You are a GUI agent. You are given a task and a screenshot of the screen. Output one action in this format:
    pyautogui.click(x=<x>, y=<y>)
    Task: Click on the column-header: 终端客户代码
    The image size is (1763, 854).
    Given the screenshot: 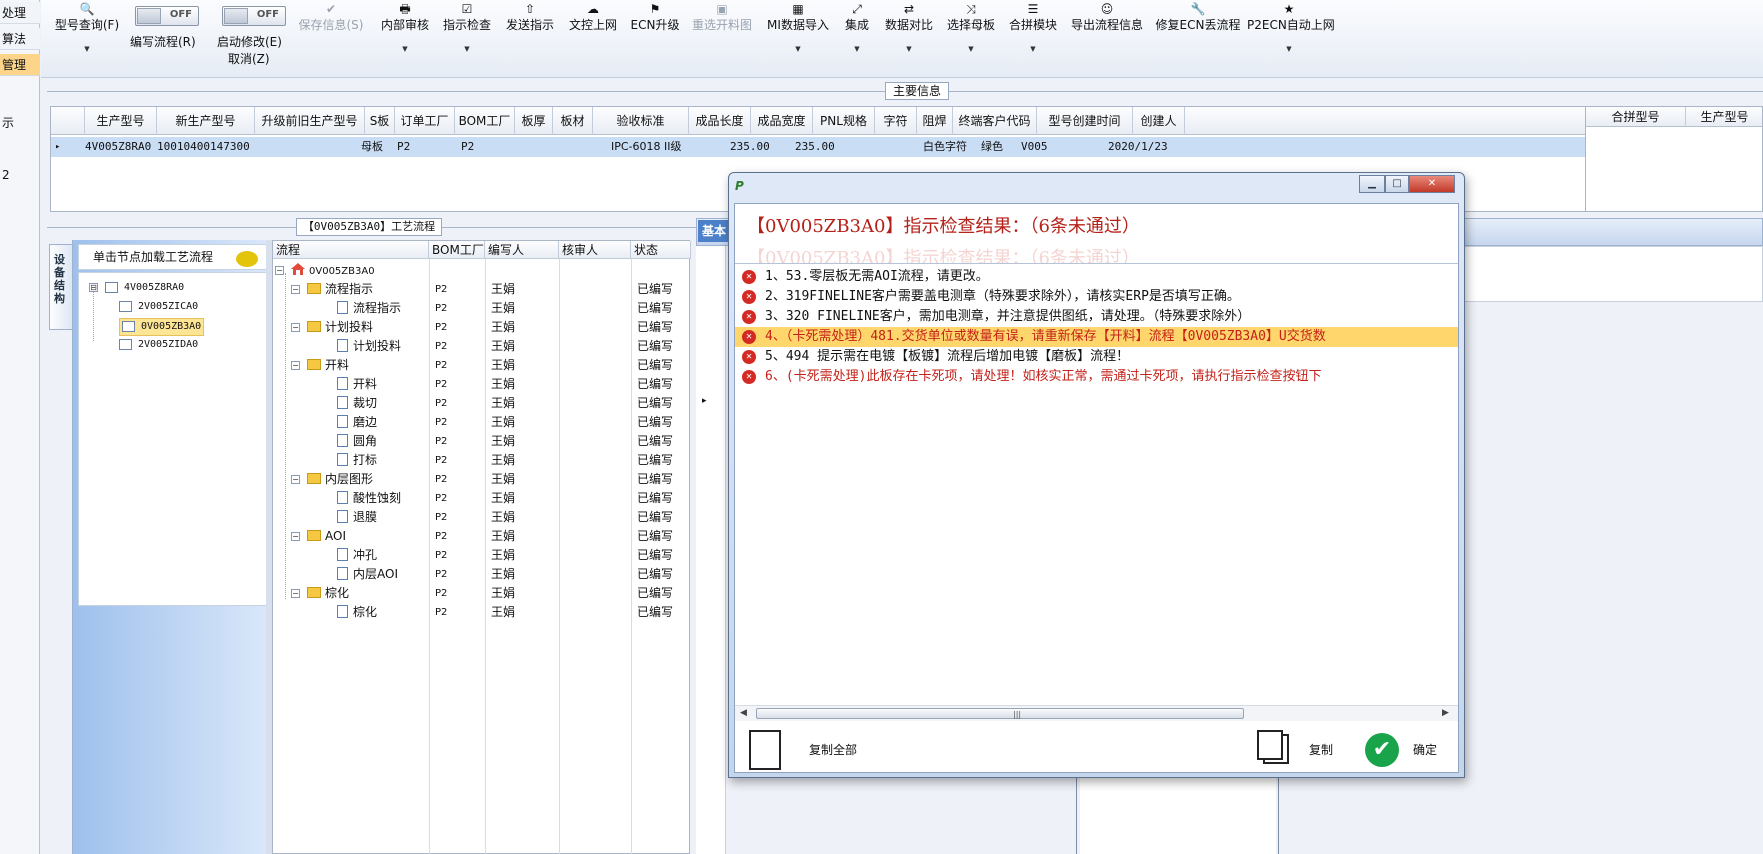 What is the action you would take?
    pyautogui.click(x=995, y=121)
    